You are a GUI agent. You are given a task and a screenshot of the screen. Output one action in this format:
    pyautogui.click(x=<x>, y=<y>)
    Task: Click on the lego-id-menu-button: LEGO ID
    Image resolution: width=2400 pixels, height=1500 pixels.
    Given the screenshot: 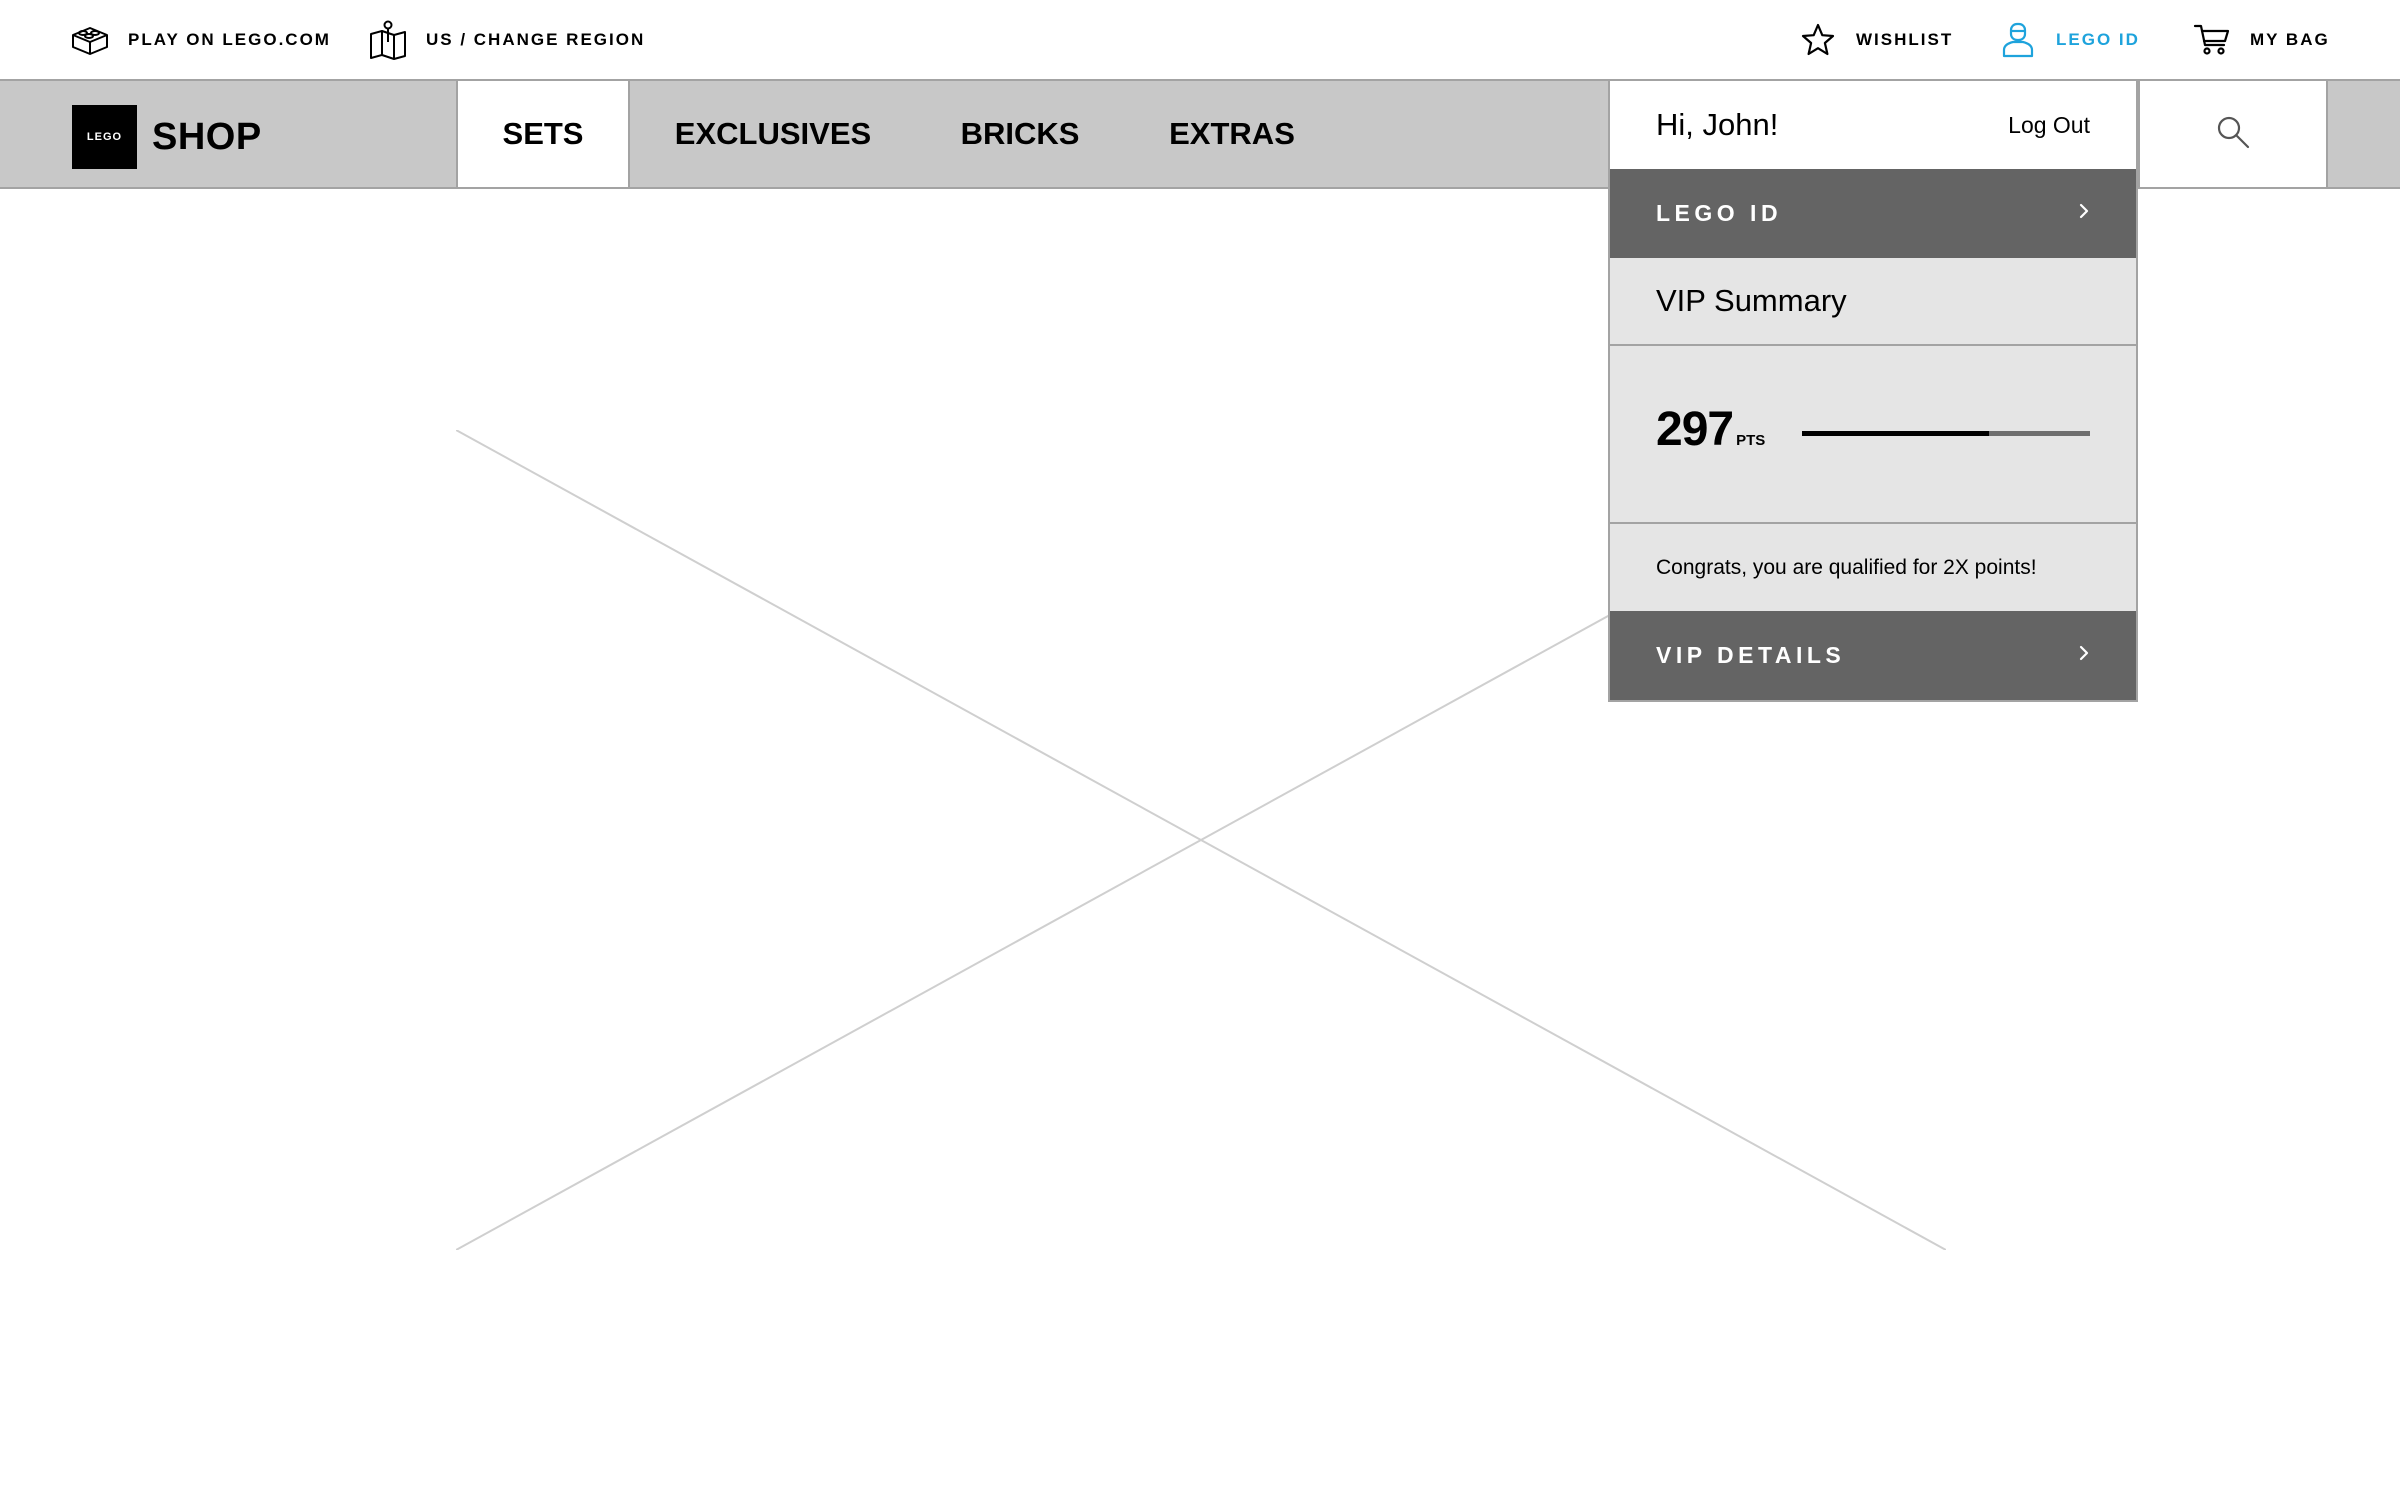 What is the action you would take?
    pyautogui.click(x=1873, y=213)
    